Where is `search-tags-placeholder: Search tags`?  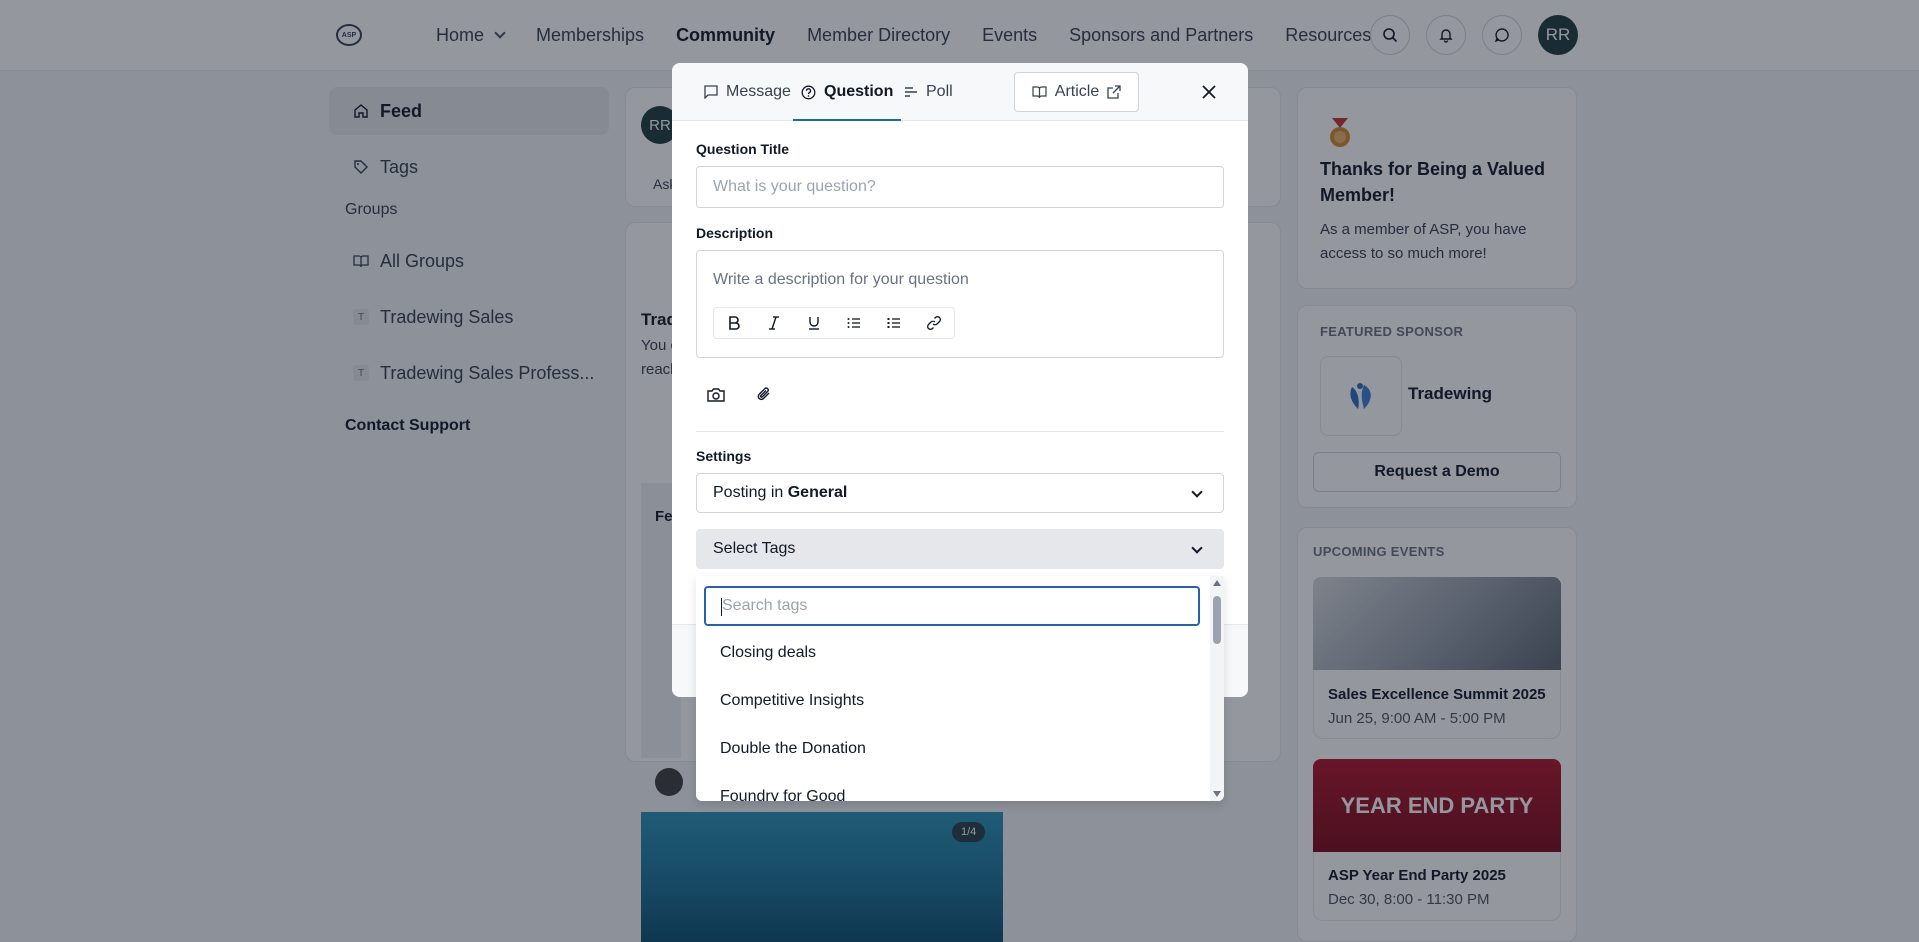
search-tags-placeholder: Search tags is located at coordinates (765, 605).